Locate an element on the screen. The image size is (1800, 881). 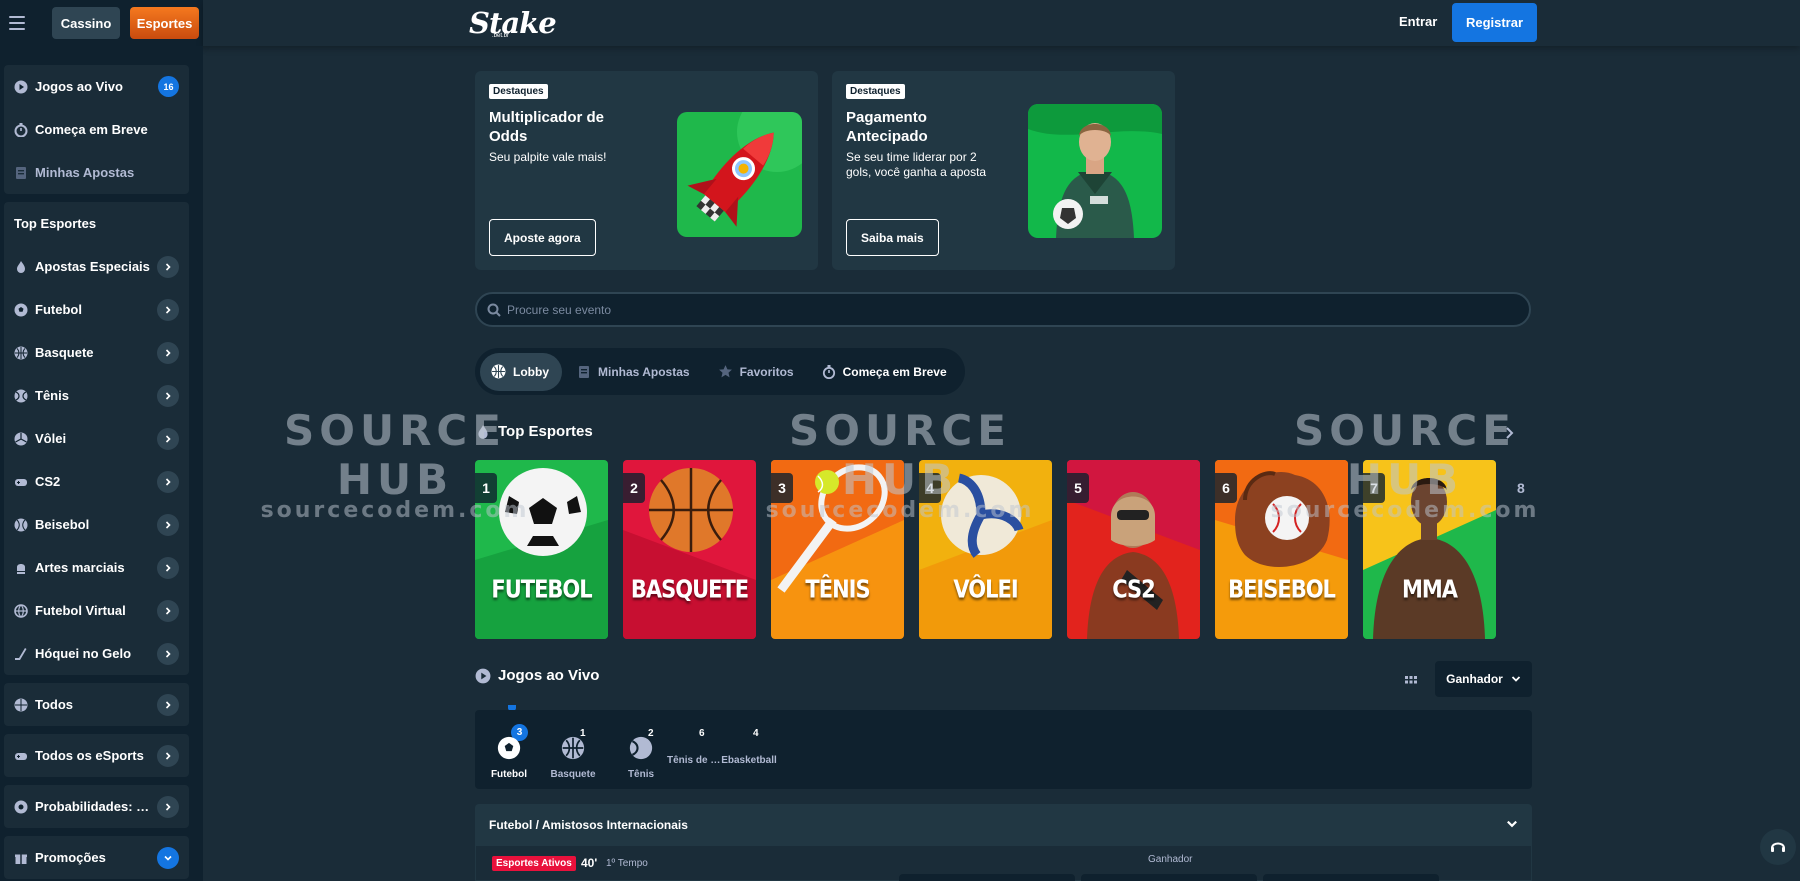
sidebar-item-odds-format: Probabilidades: Decimal is located at coordinates (96, 806).